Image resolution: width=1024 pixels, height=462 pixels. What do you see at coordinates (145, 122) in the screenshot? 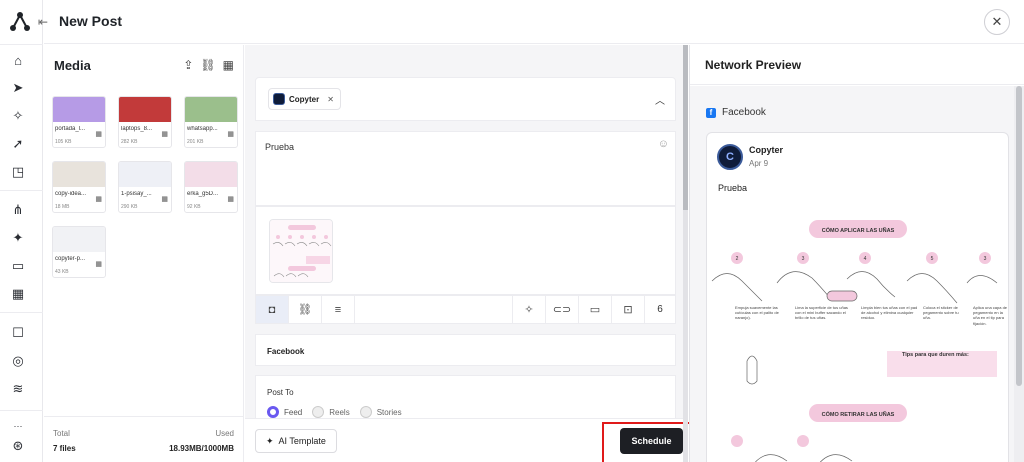
I see `media-item: laptops_8... 282 KB ▦` at bounding box center [145, 122].